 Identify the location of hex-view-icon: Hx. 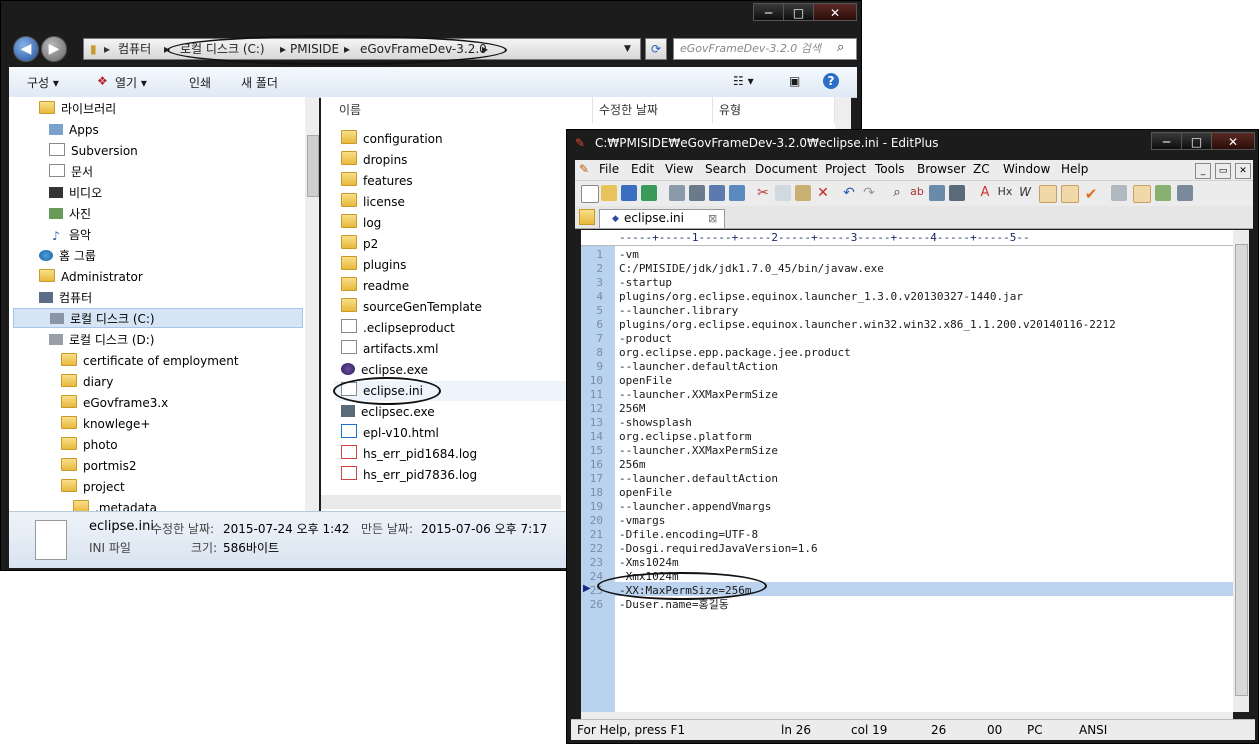
(1005, 193).